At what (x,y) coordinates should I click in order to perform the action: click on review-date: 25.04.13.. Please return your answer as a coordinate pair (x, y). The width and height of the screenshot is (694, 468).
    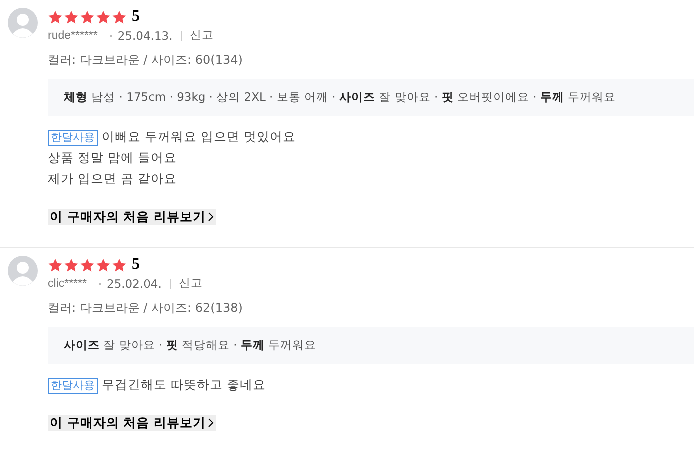
    Looking at the image, I should click on (145, 35).